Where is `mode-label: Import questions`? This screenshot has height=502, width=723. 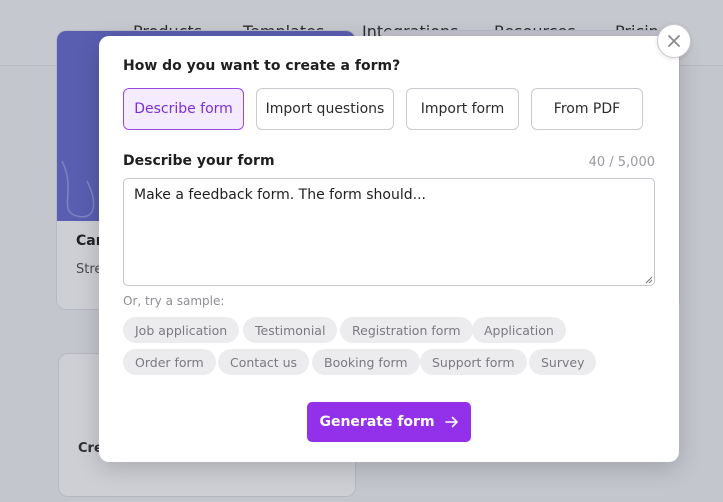
mode-label: Import questions is located at coordinates (325, 109).